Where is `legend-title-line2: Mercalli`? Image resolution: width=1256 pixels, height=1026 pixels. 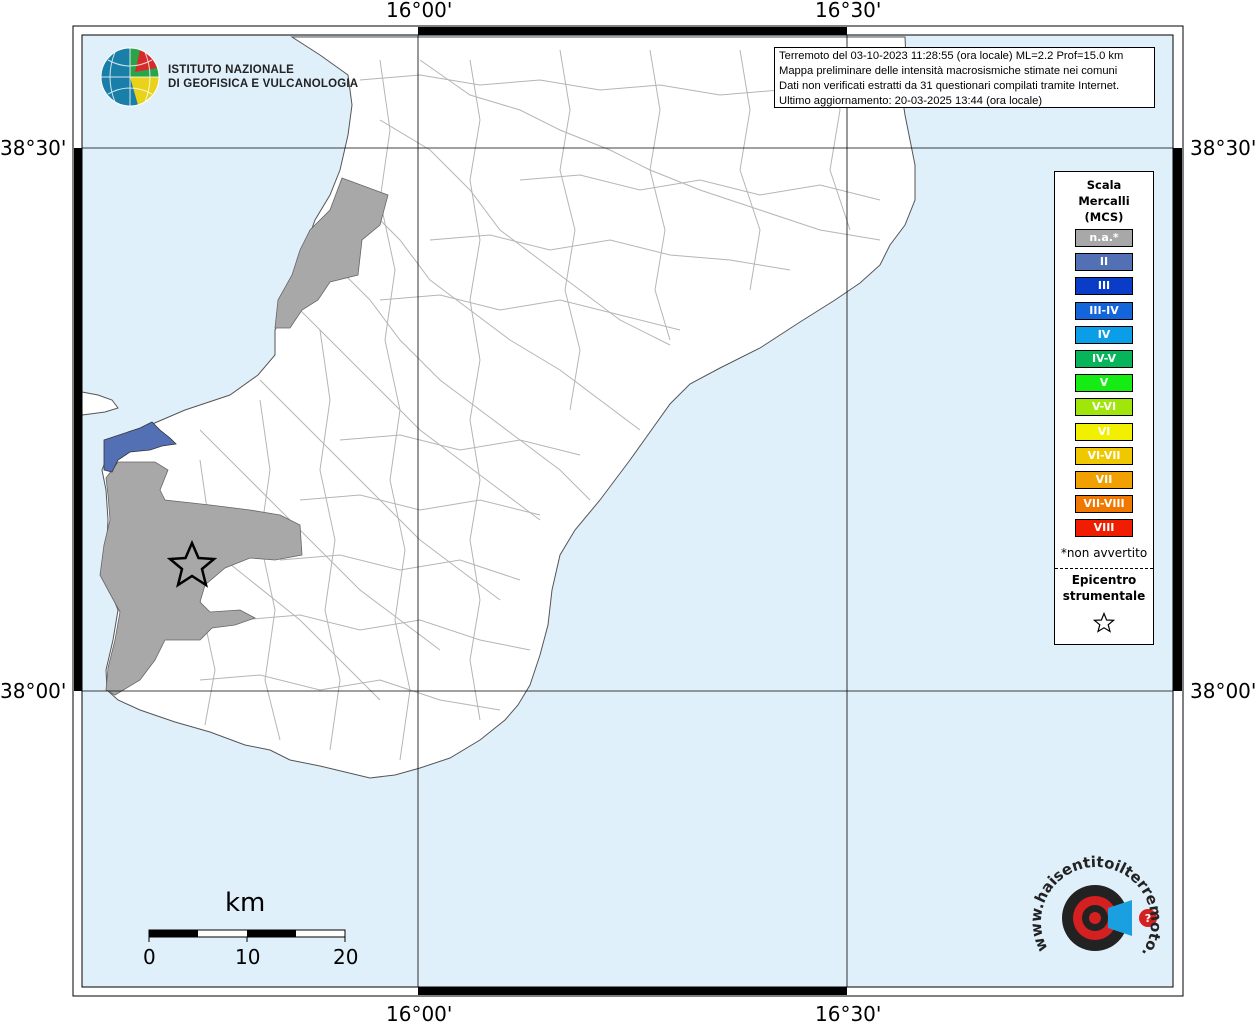 legend-title-line2: Mercalli is located at coordinates (1104, 201).